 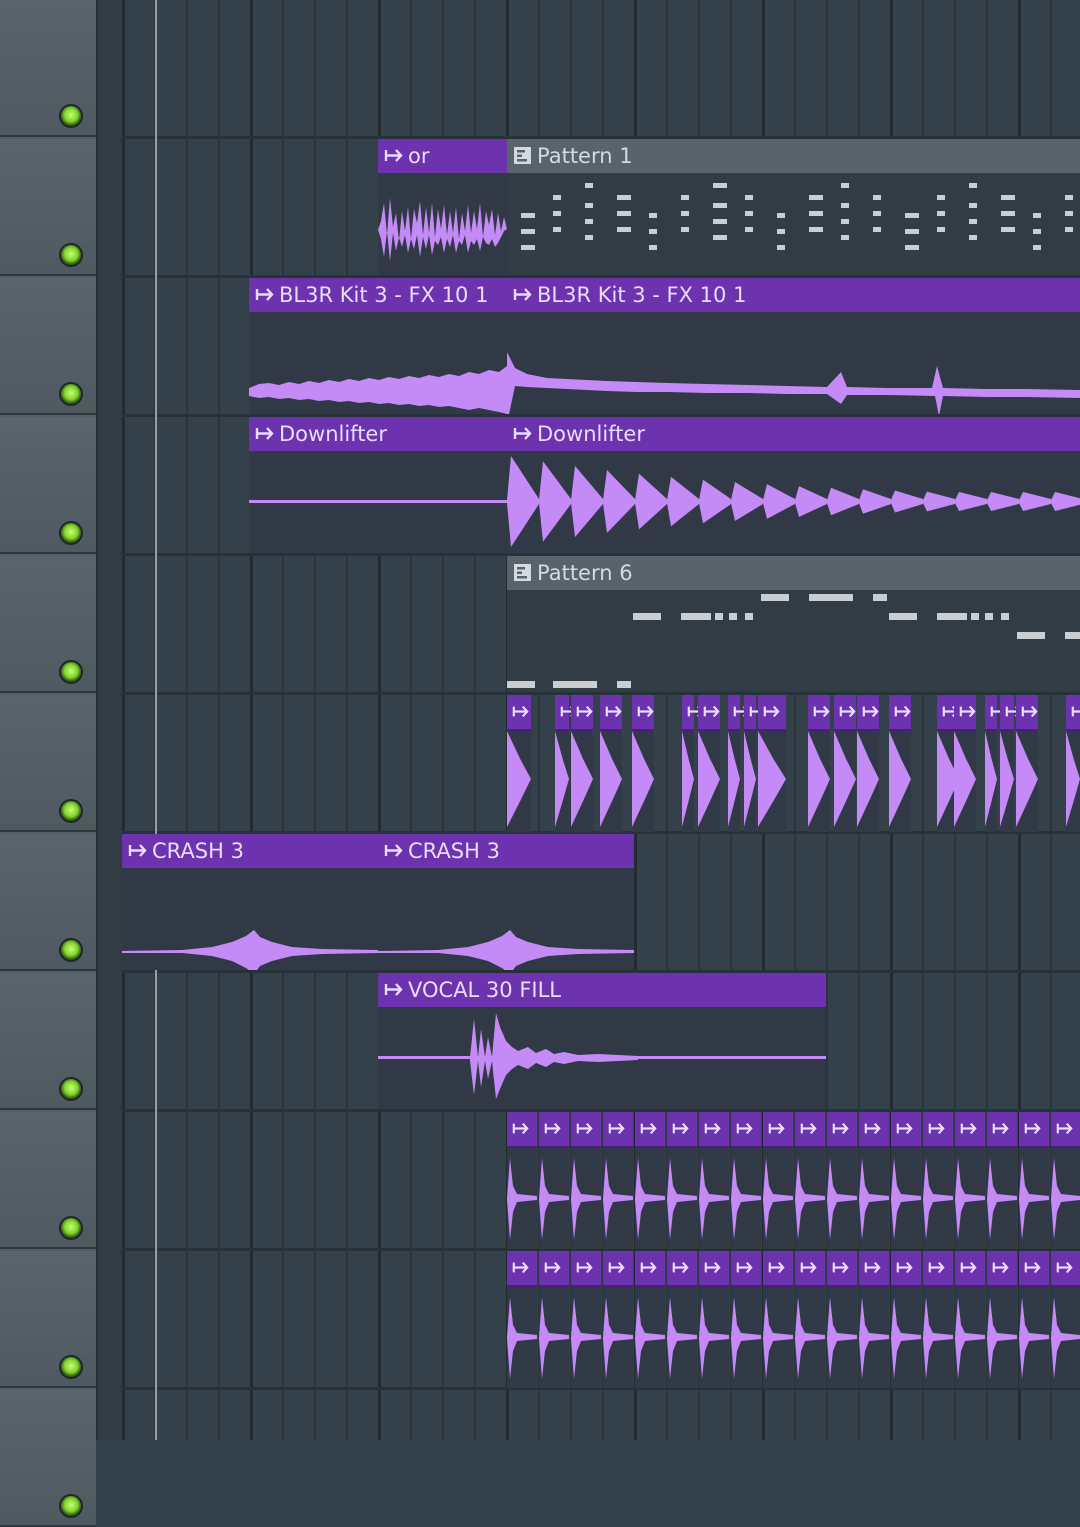 What do you see at coordinates (793, 485) in the screenshot?
I see `clip-downlifter-2: Downlifter` at bounding box center [793, 485].